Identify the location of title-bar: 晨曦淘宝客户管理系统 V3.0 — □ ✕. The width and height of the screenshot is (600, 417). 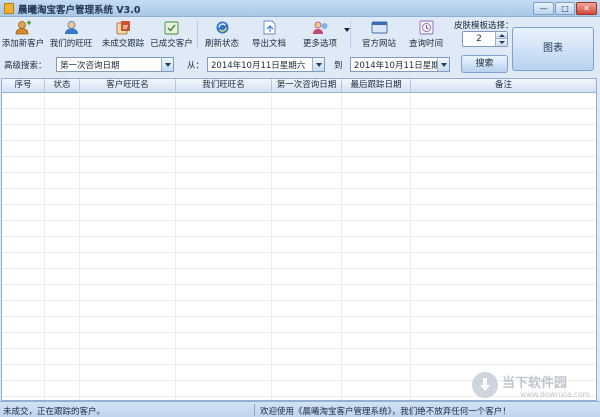
(300, 8).